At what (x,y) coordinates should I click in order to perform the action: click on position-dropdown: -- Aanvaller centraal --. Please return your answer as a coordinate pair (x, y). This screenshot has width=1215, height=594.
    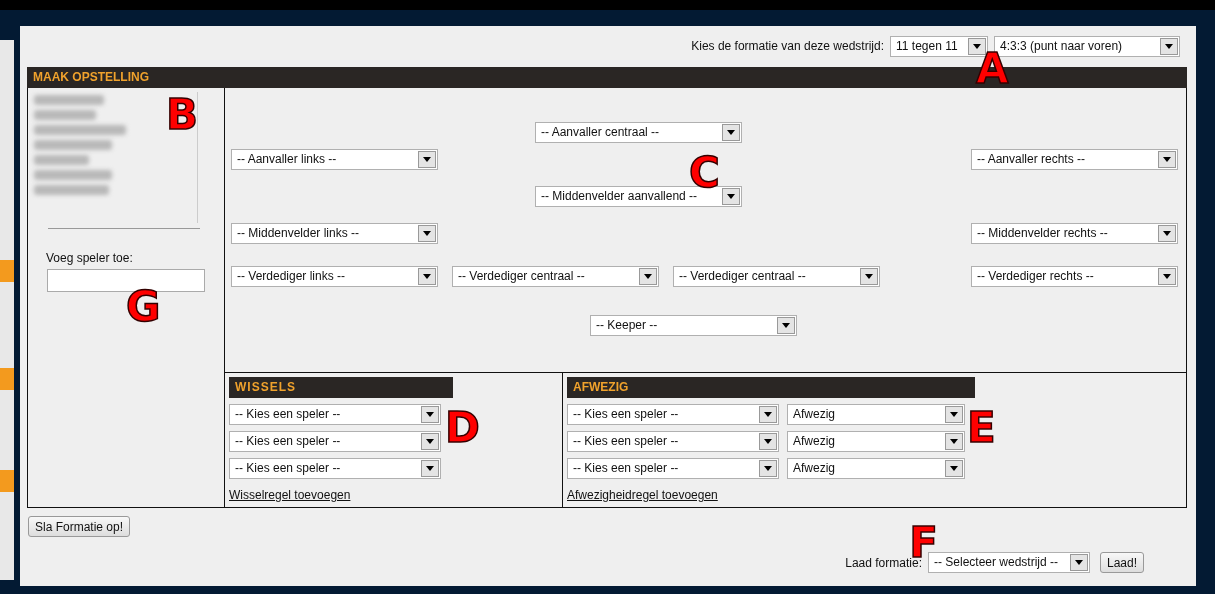
    Looking at the image, I should click on (638, 132).